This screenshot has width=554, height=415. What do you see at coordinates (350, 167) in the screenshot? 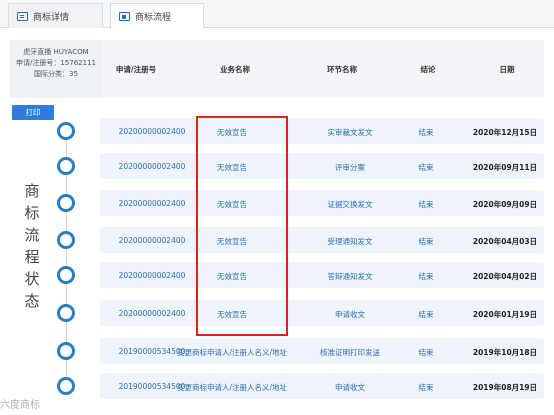
I see `cell-step: 评审分案` at bounding box center [350, 167].